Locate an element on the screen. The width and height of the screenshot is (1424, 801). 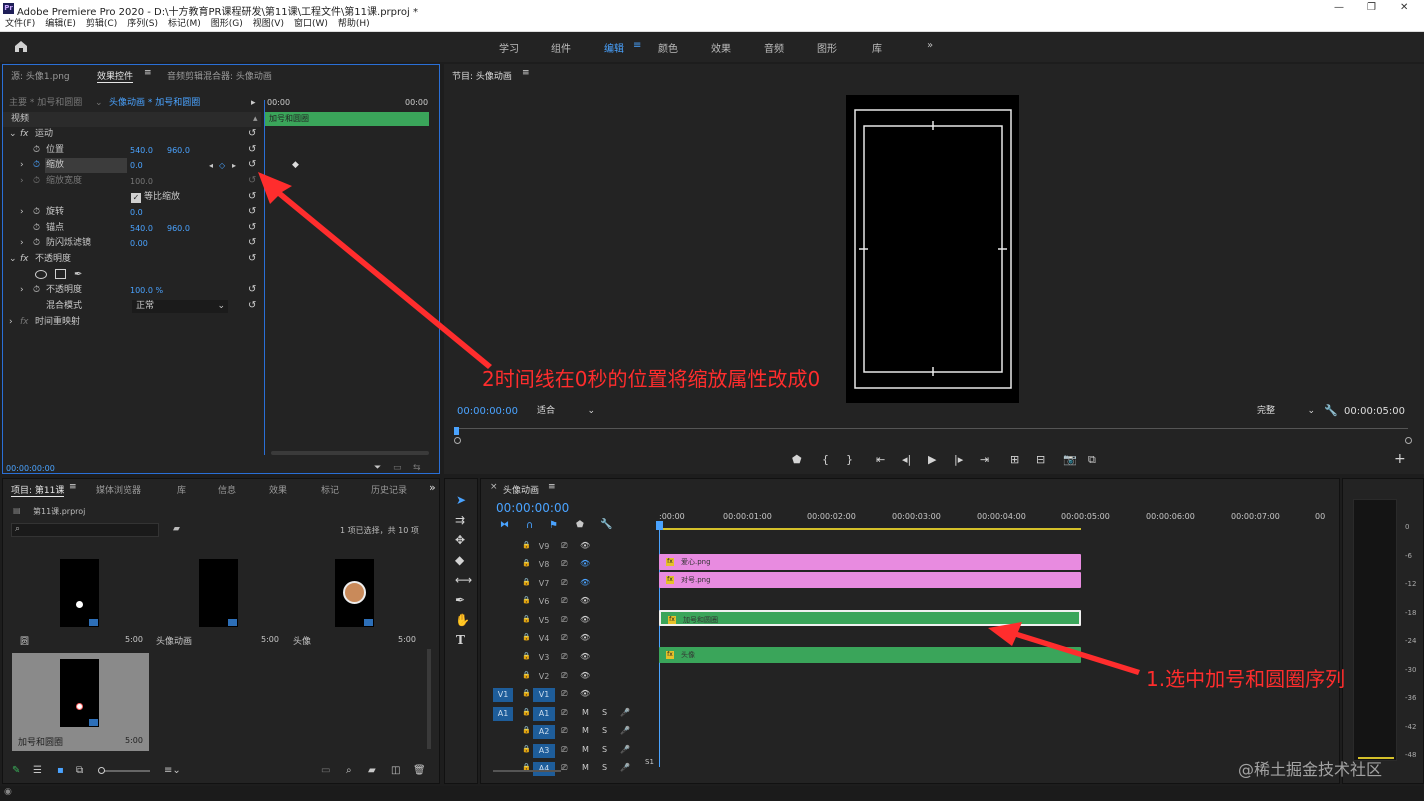
rotation-stopwatch-icon: ⏱ is located at coordinates (36, 212).